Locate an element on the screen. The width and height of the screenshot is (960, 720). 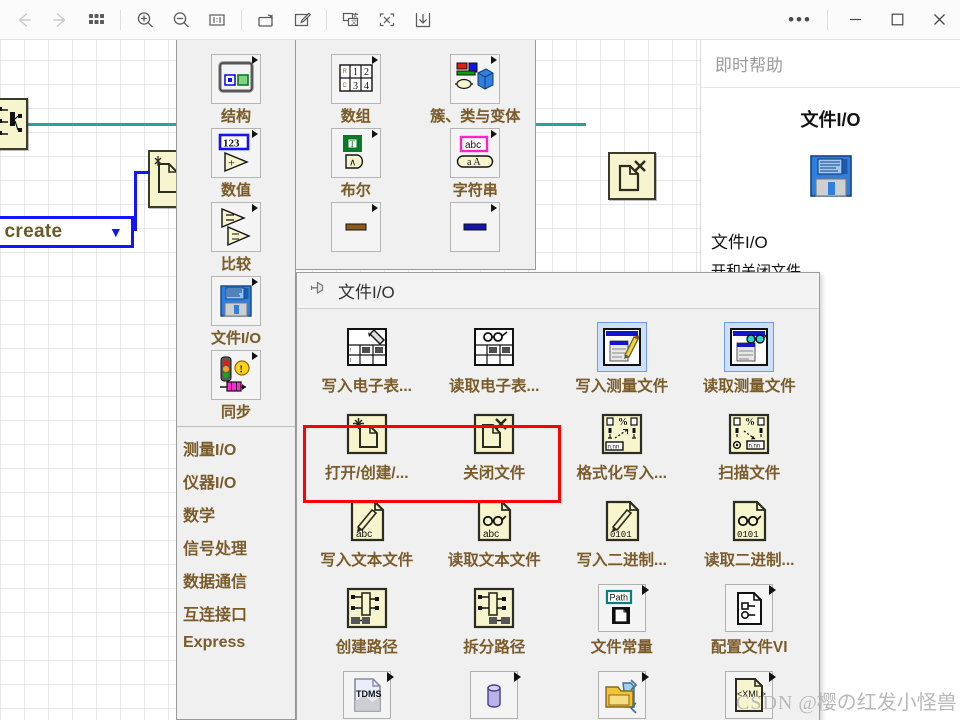
file-io-subpalette-titlebar: 文件I/O is located at coordinates (558, 291).